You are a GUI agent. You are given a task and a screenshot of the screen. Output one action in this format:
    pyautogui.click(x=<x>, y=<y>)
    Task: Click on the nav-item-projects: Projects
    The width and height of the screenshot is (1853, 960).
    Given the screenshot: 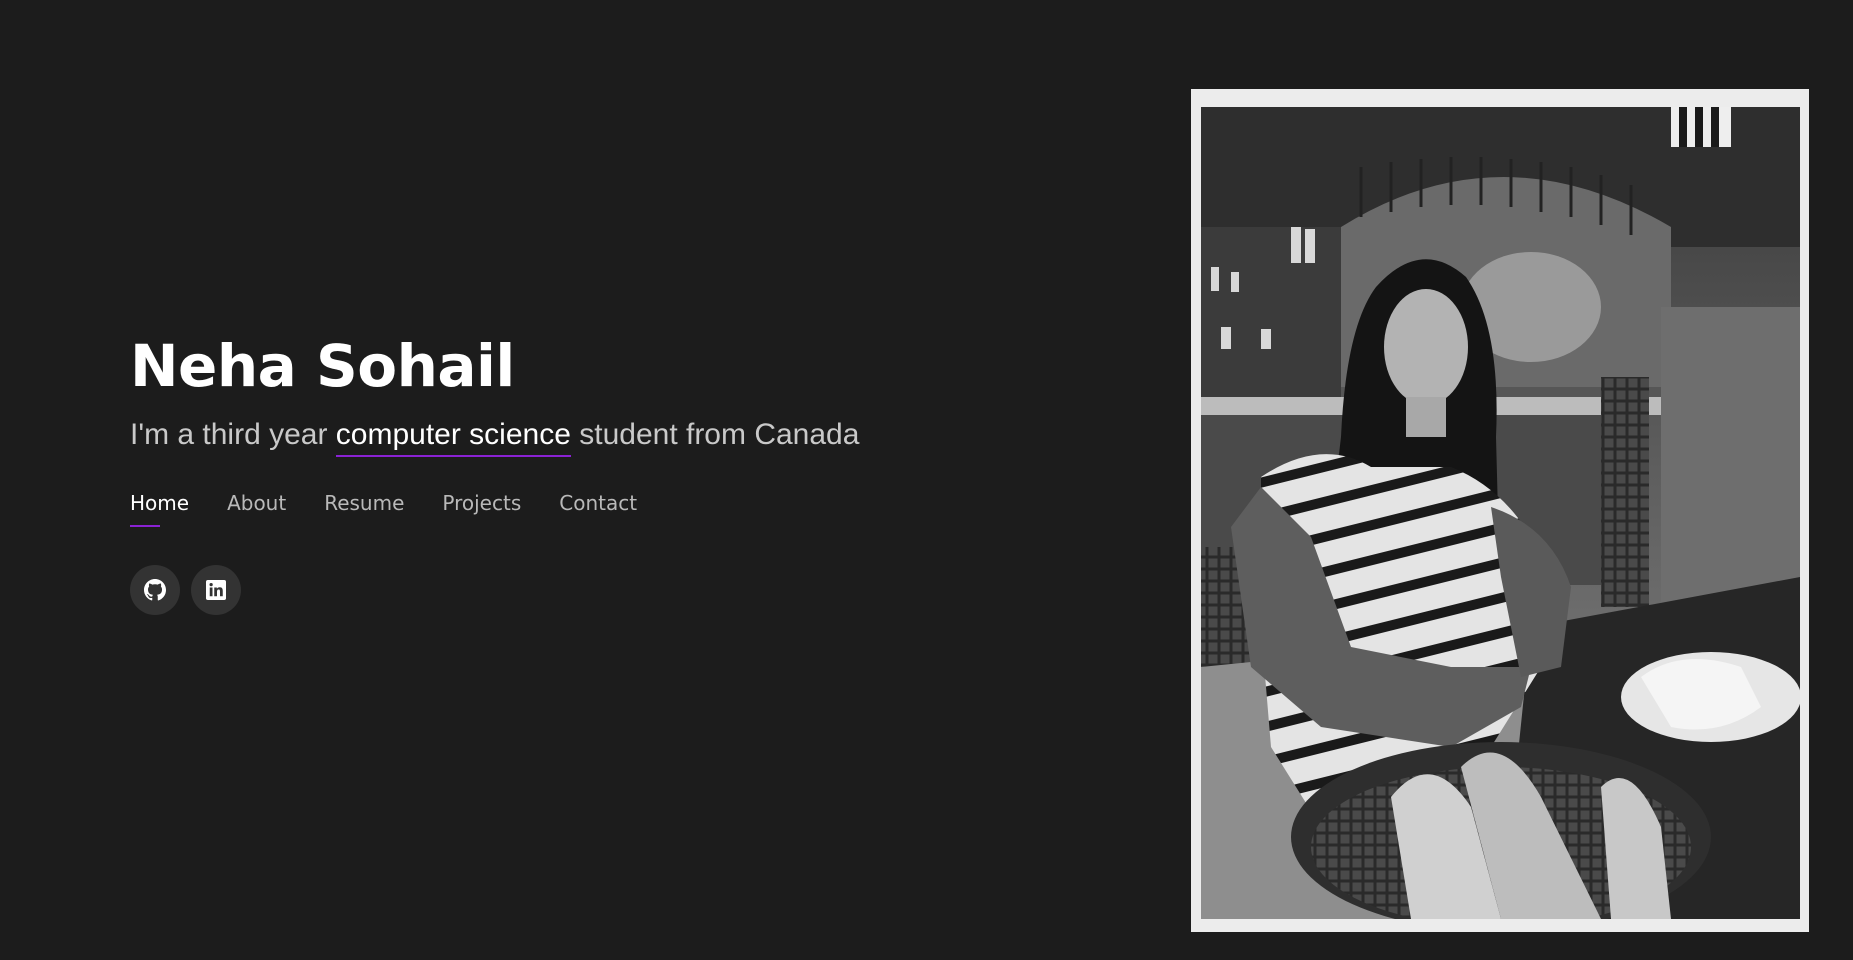 What is the action you would take?
    pyautogui.click(x=481, y=508)
    